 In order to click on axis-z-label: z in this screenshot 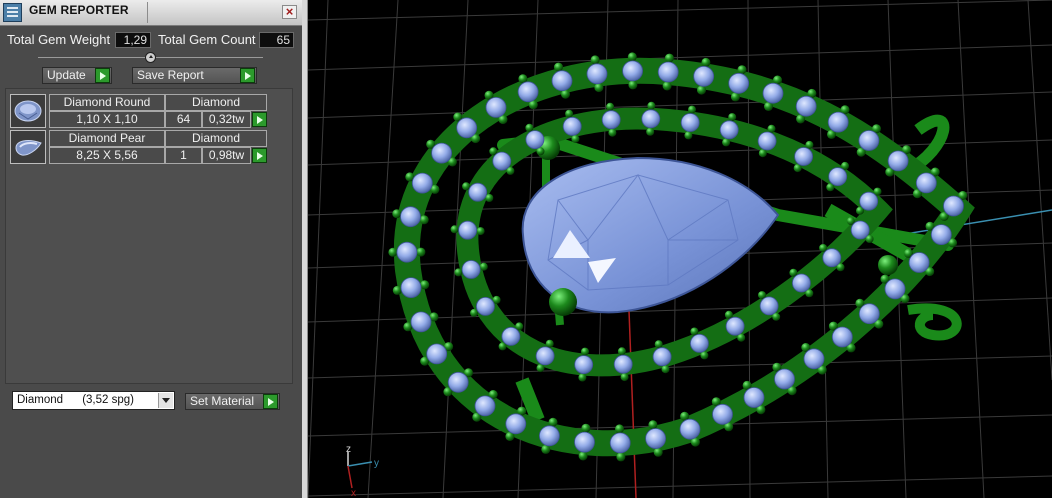, I will do `click(348, 449)`.